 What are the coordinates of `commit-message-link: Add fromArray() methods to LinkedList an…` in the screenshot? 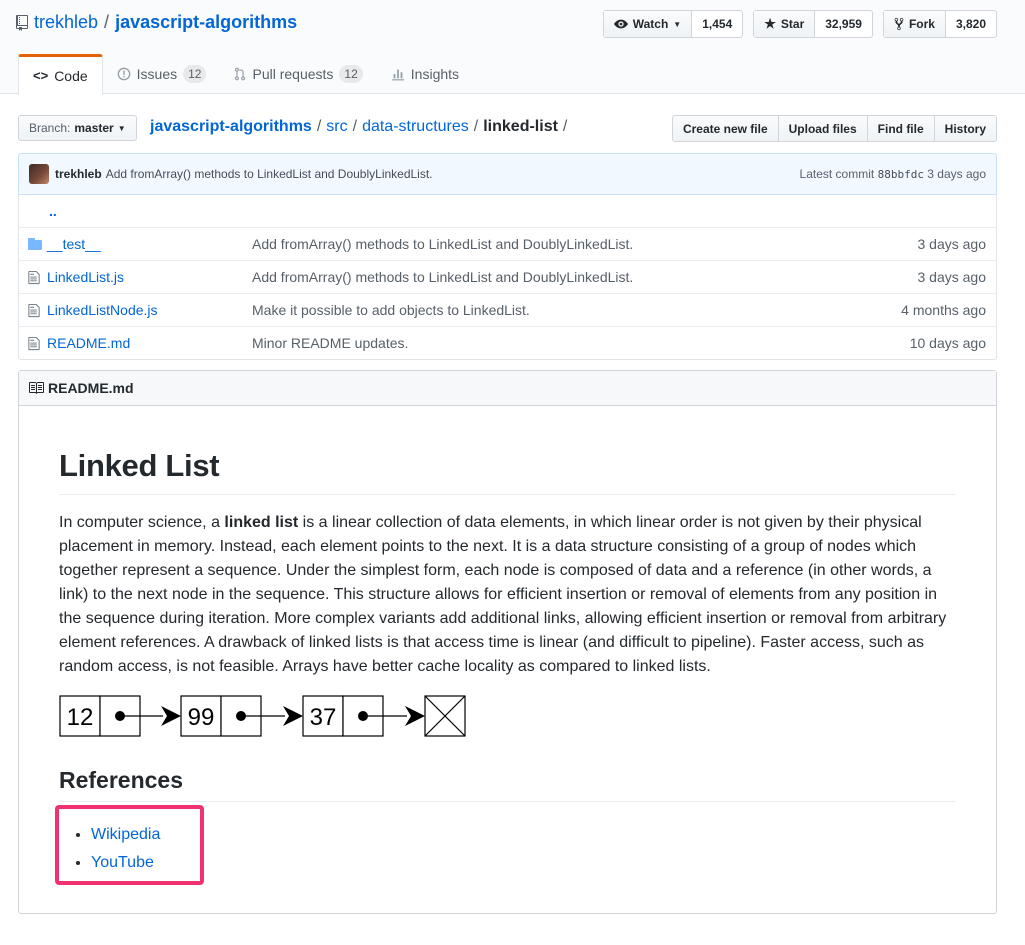 It's located at (269, 174).